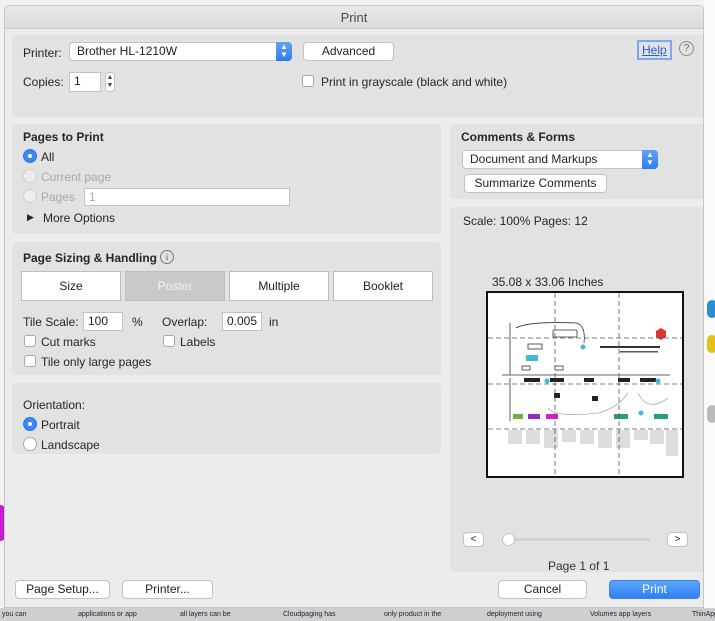 The height and width of the screenshot is (621, 715). What do you see at coordinates (514, 614) in the screenshot?
I see `background-text: deployment using` at bounding box center [514, 614].